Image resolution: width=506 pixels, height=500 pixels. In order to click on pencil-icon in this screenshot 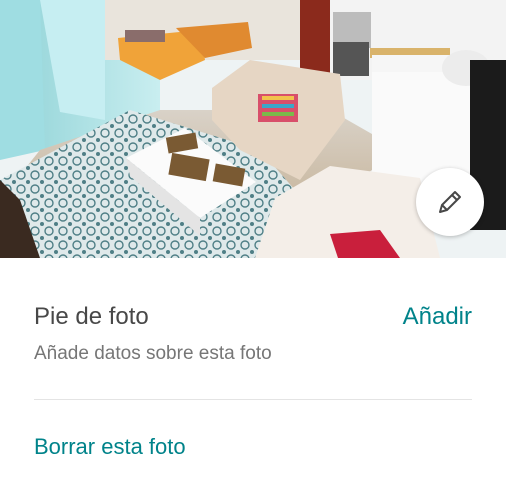, I will do `click(450, 202)`.